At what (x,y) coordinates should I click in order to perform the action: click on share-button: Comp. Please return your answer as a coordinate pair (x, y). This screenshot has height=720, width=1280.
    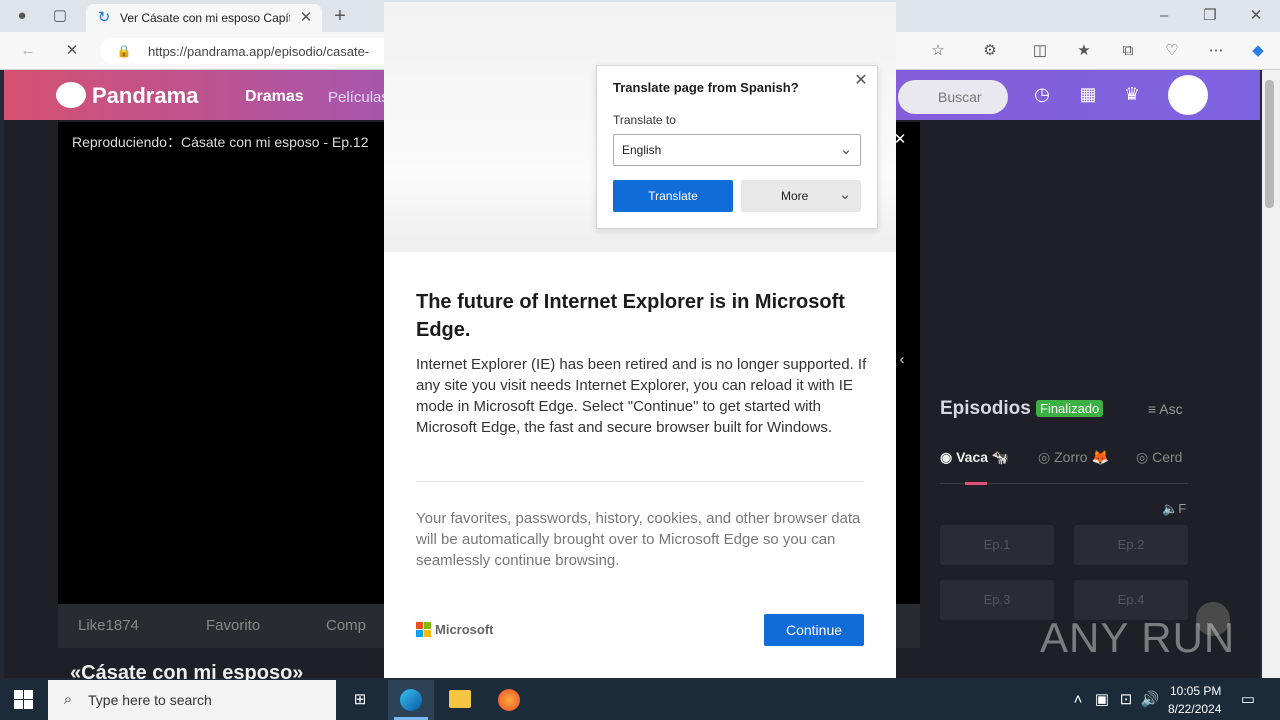
    Looking at the image, I should click on (346, 625).